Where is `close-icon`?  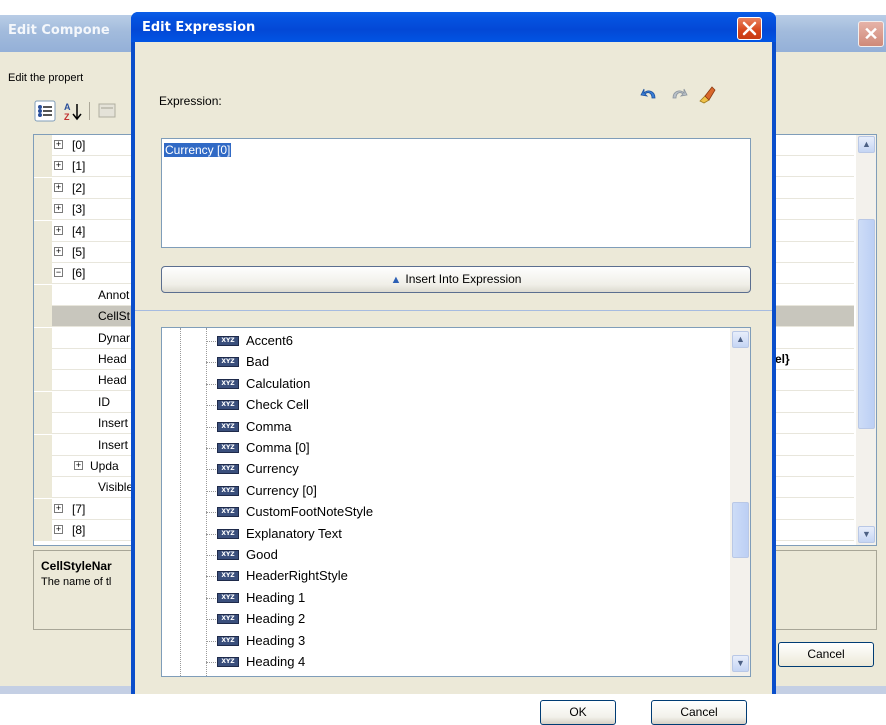
close-icon is located at coordinates (749, 28).